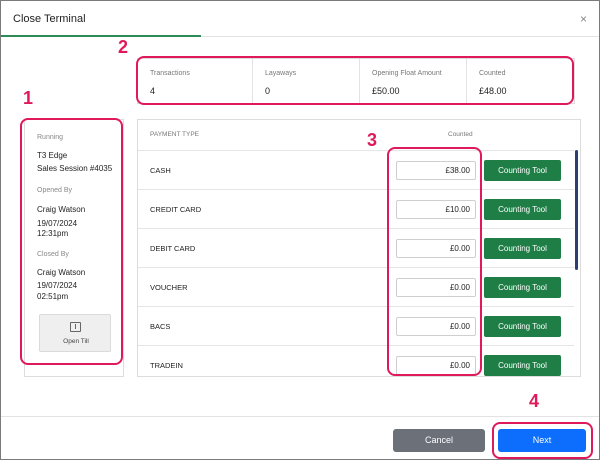 The width and height of the screenshot is (600, 460). I want to click on annotation-number: 4, so click(534, 401).